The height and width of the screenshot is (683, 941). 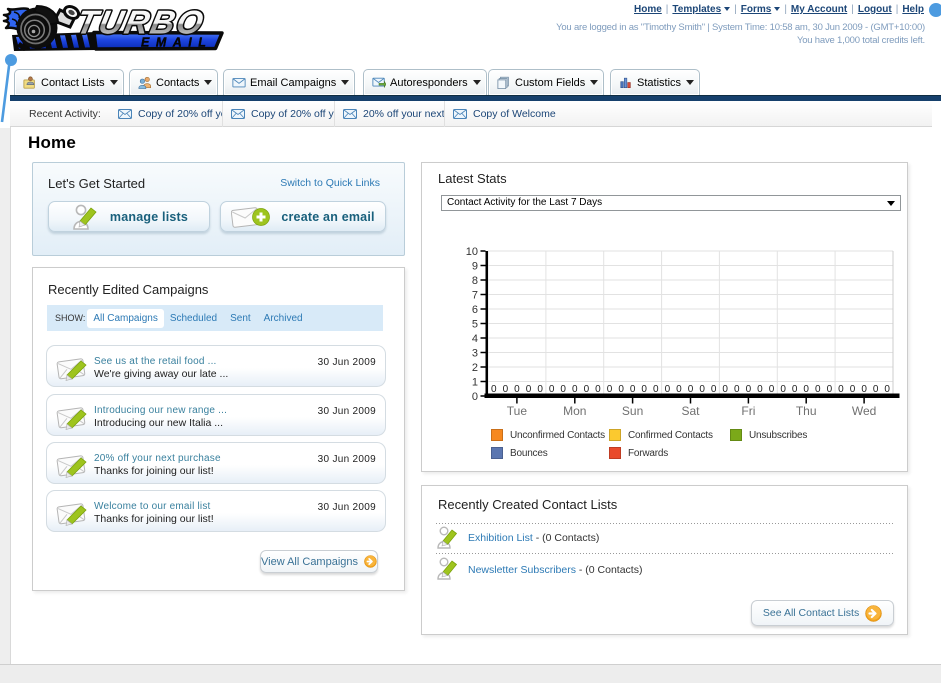 I want to click on svg-text: Wed, so click(x=864, y=411).